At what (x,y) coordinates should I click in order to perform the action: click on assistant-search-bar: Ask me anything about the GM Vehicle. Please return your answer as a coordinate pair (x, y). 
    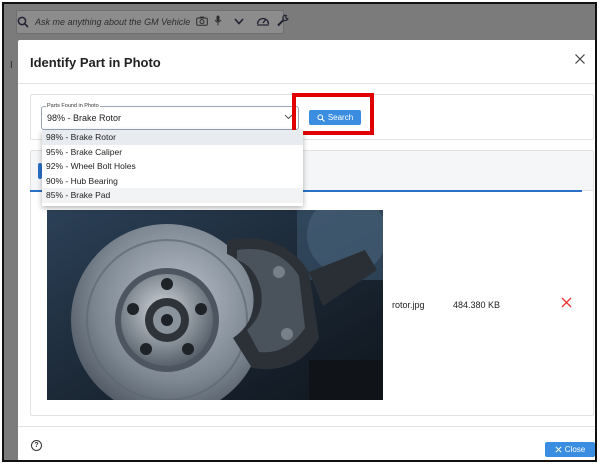
    Looking at the image, I should click on (152, 22).